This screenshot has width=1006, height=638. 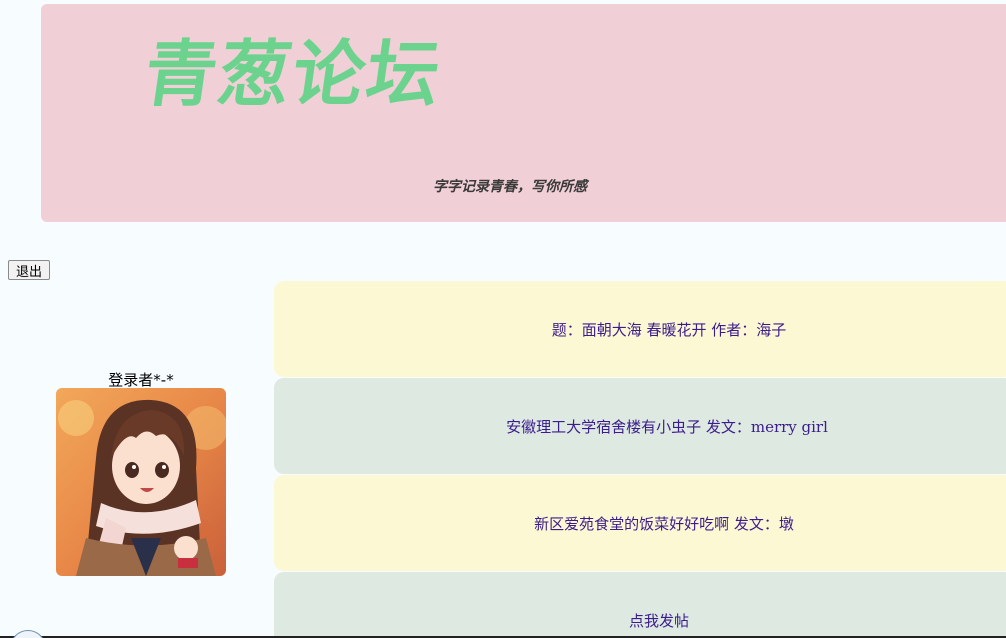 I want to click on post-title-2: 安徽理工大学宿舍楼有小虫子 发文：merry girl, so click(x=667, y=426).